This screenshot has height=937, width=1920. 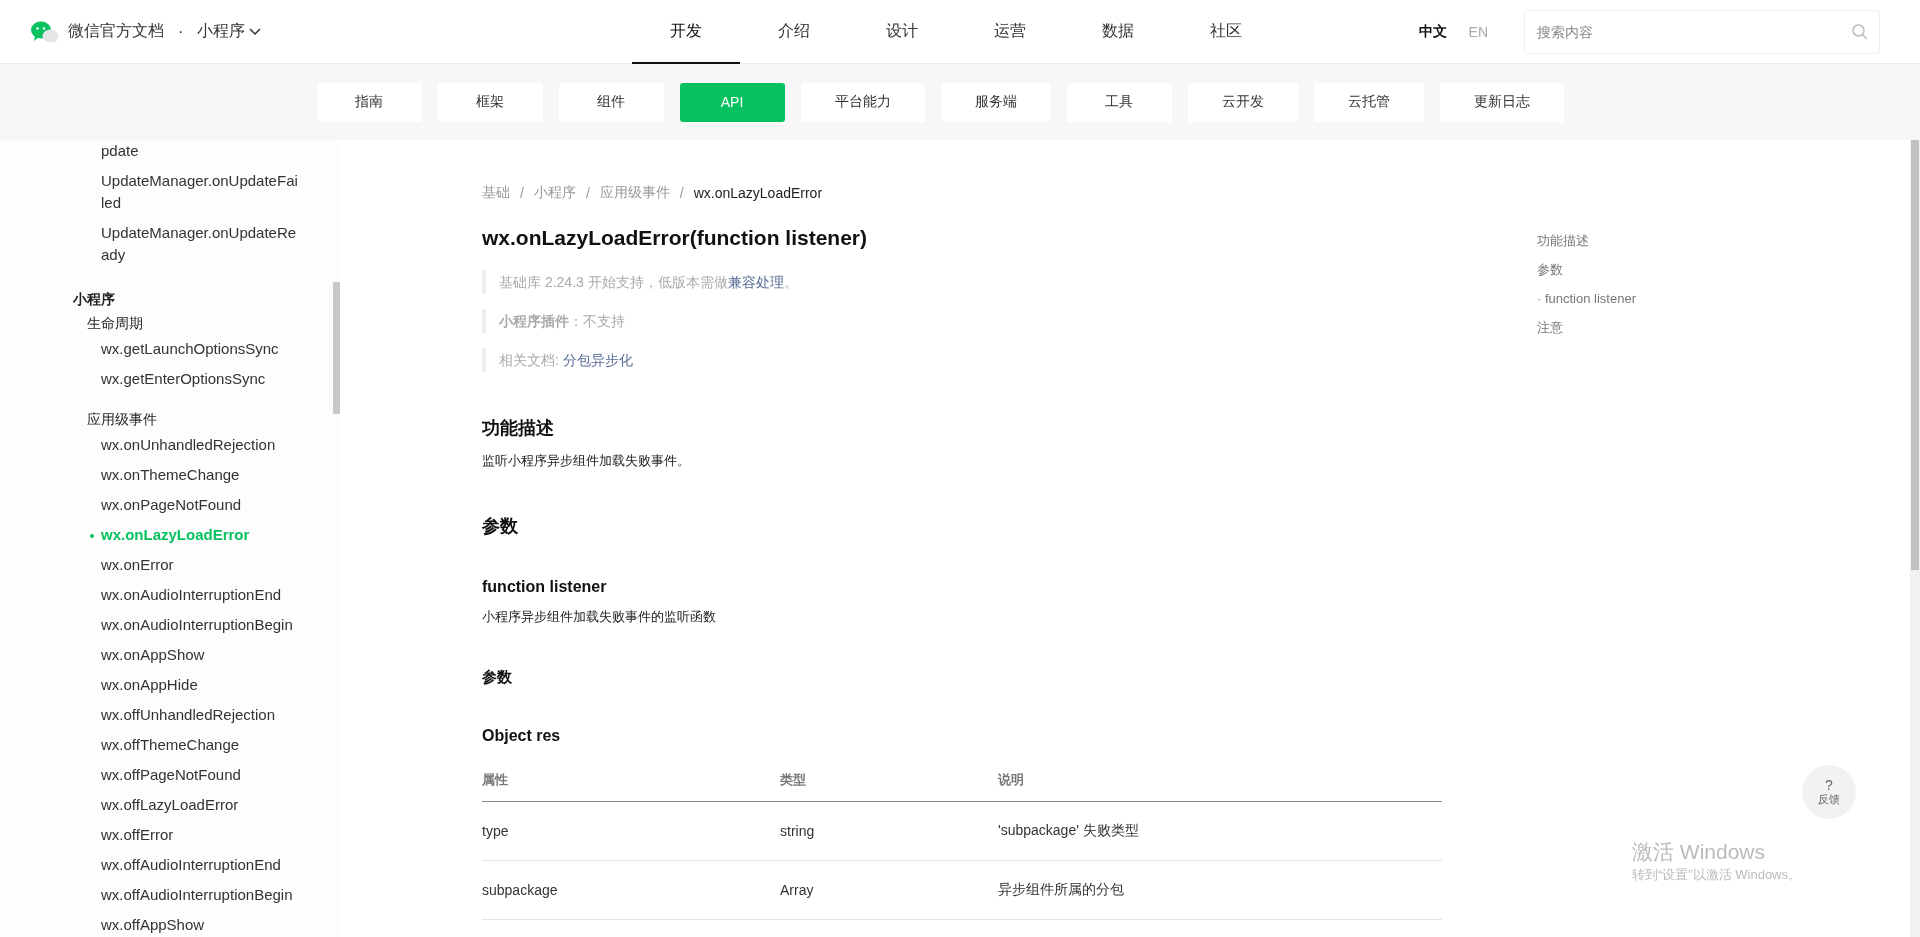 I want to click on sidebar-item: wx.onAppShow, so click(x=201, y=655).